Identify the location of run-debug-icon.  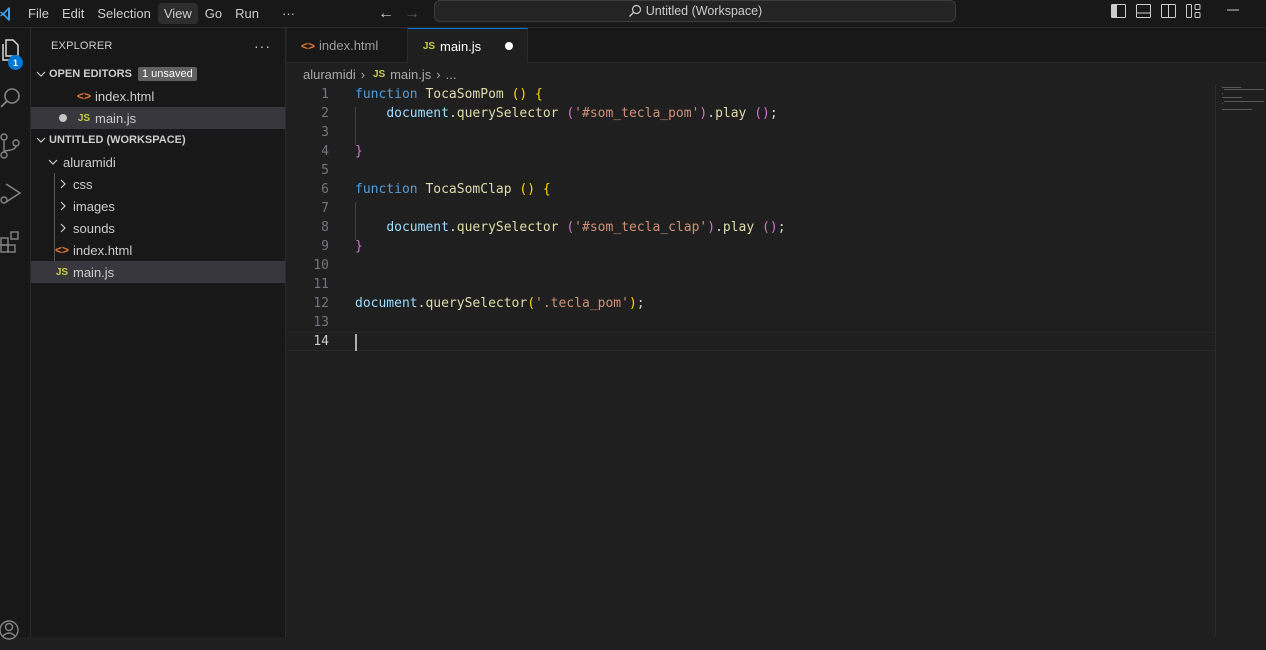
(15, 194).